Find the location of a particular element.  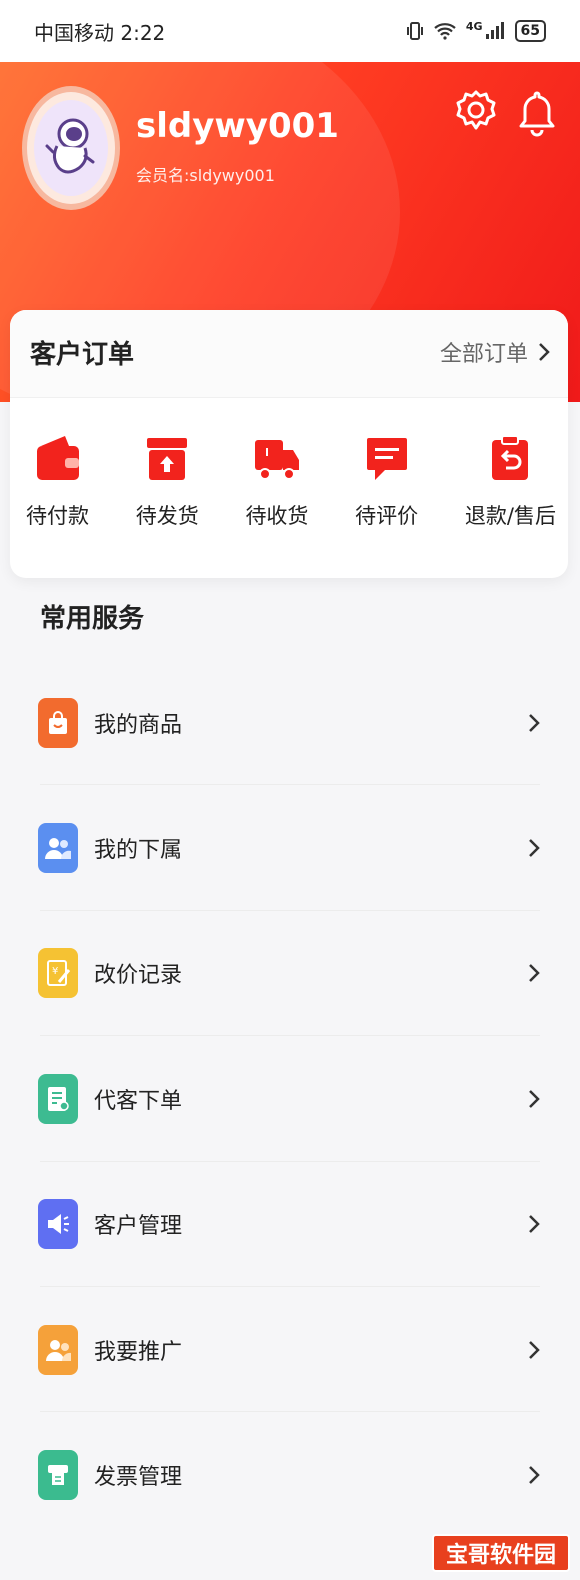

promote-users-icon is located at coordinates (58, 1349).